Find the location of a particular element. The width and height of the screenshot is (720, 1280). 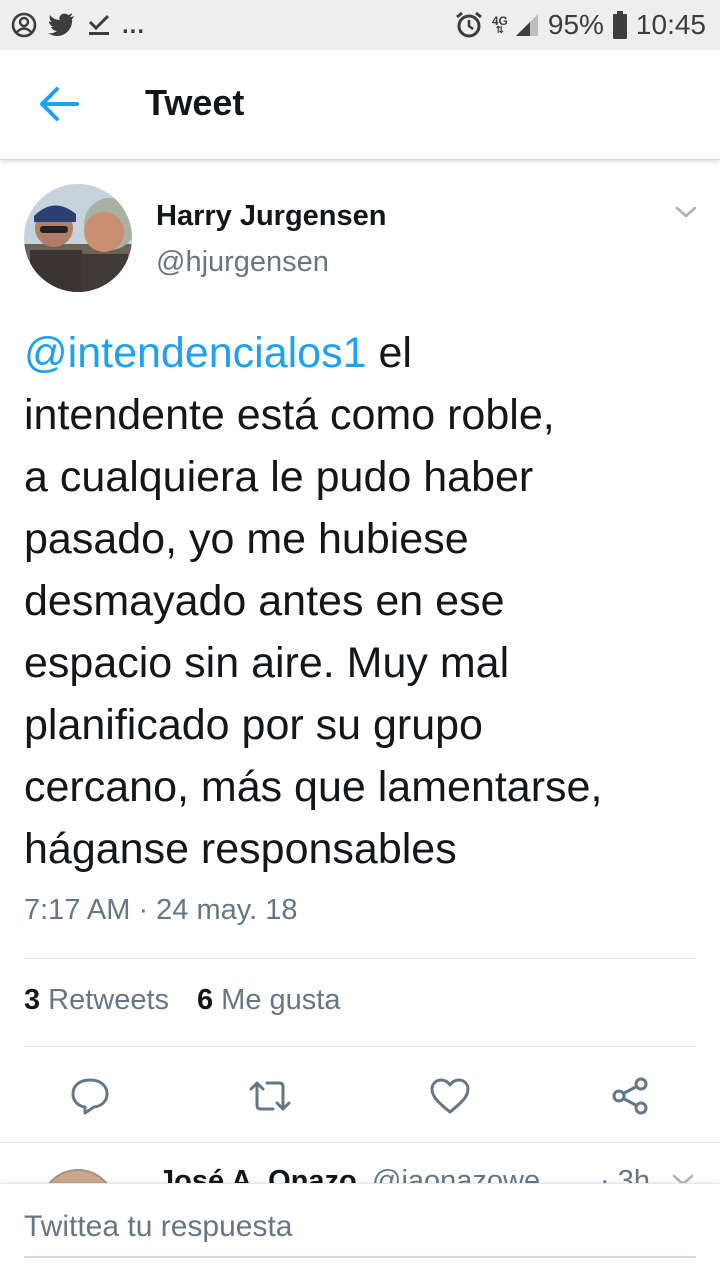

tweet-menu-button is located at coordinates (686, 214).